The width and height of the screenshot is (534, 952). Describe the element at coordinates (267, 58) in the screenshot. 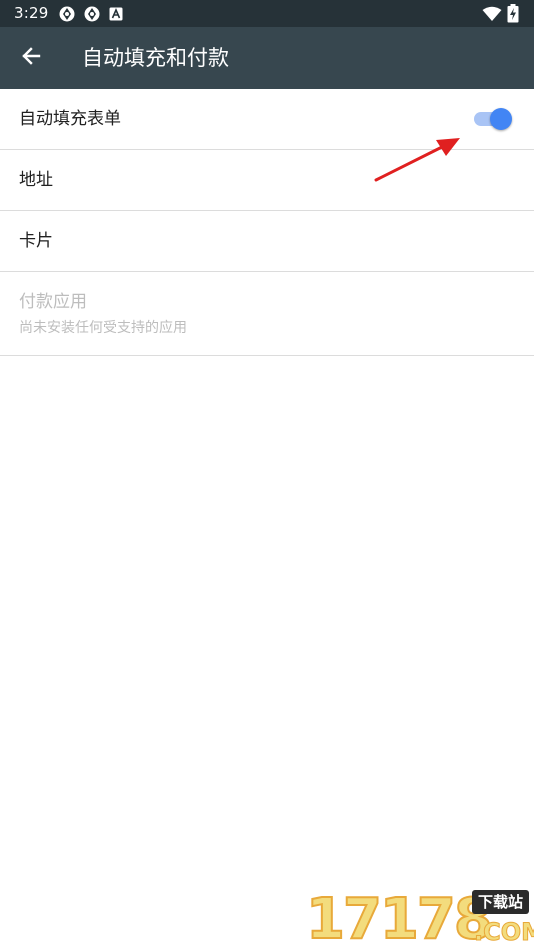

I see `app-bar: 自动填充和付款` at that location.